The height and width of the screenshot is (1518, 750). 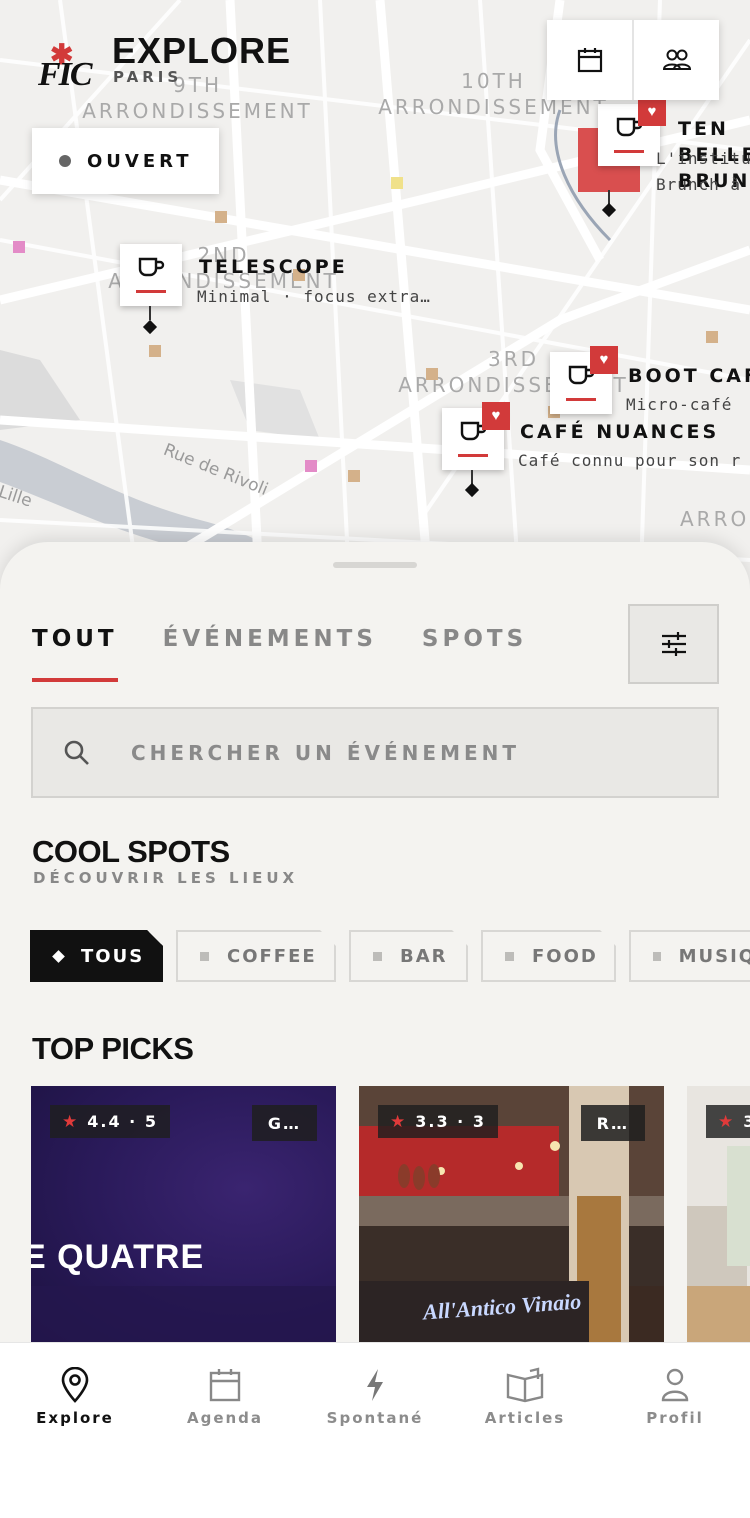 What do you see at coordinates (75, 1385) in the screenshot?
I see `map-pin-icon` at bounding box center [75, 1385].